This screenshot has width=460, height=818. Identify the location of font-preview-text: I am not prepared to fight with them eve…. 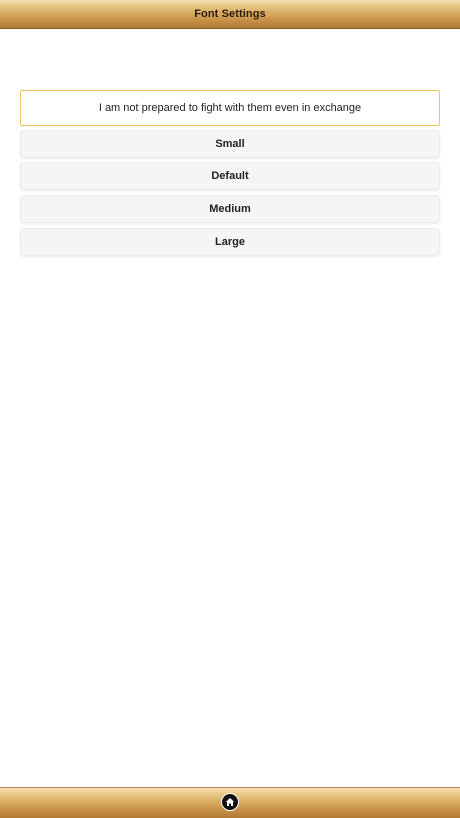
(230, 108).